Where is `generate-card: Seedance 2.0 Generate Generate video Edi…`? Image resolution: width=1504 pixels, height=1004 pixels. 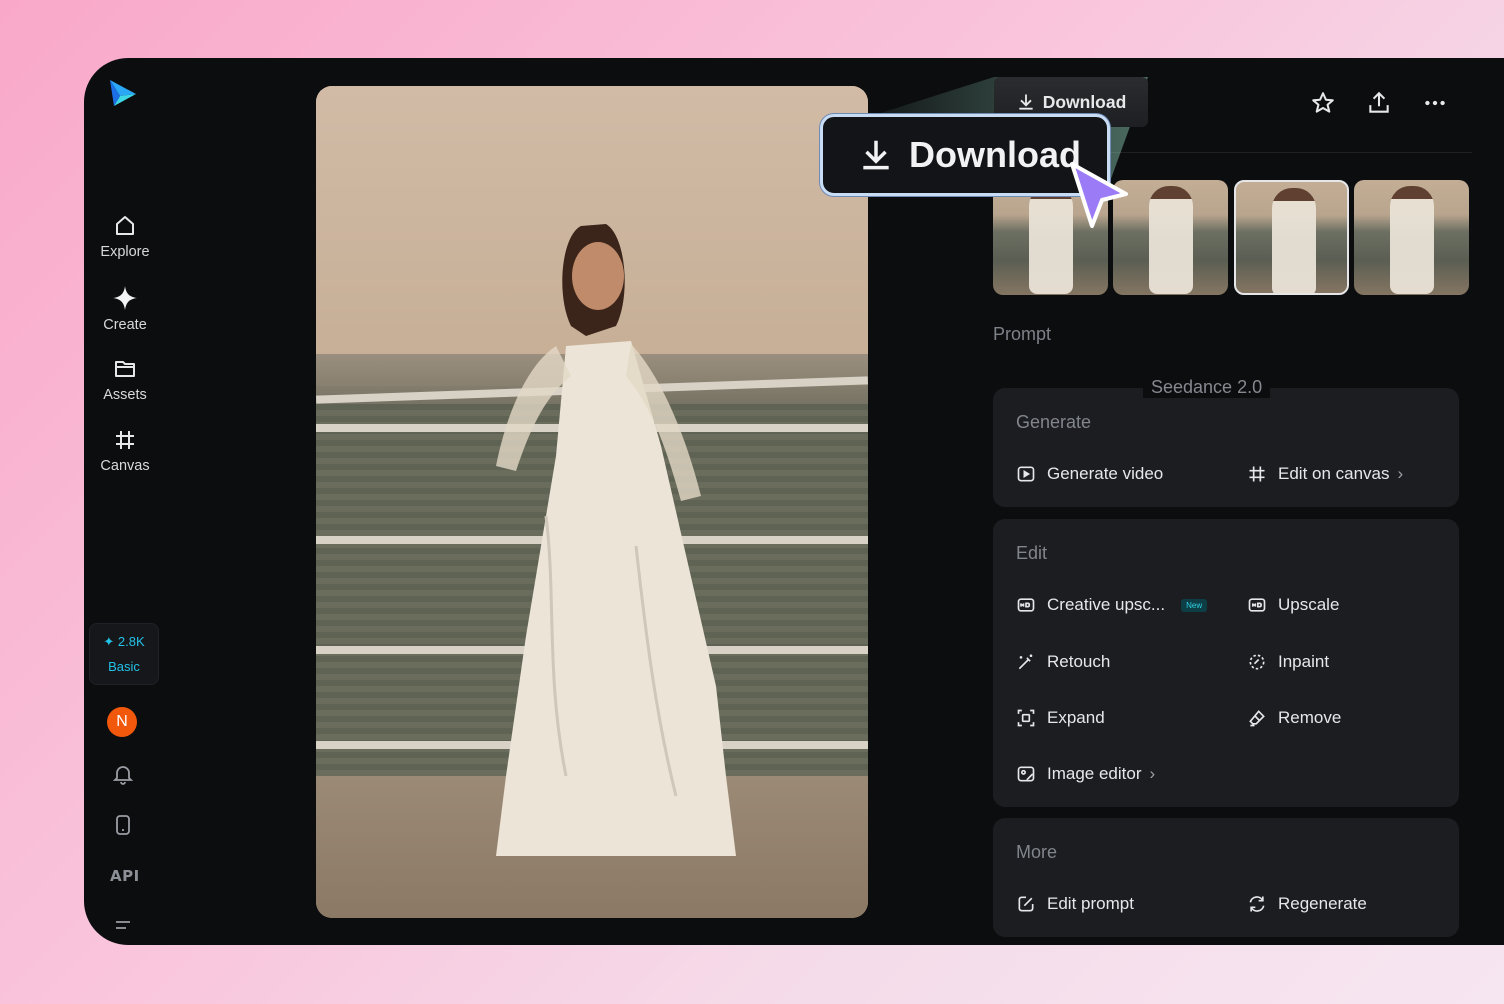 generate-card: Seedance 2.0 Generate Generate video Edi… is located at coordinates (1226, 442).